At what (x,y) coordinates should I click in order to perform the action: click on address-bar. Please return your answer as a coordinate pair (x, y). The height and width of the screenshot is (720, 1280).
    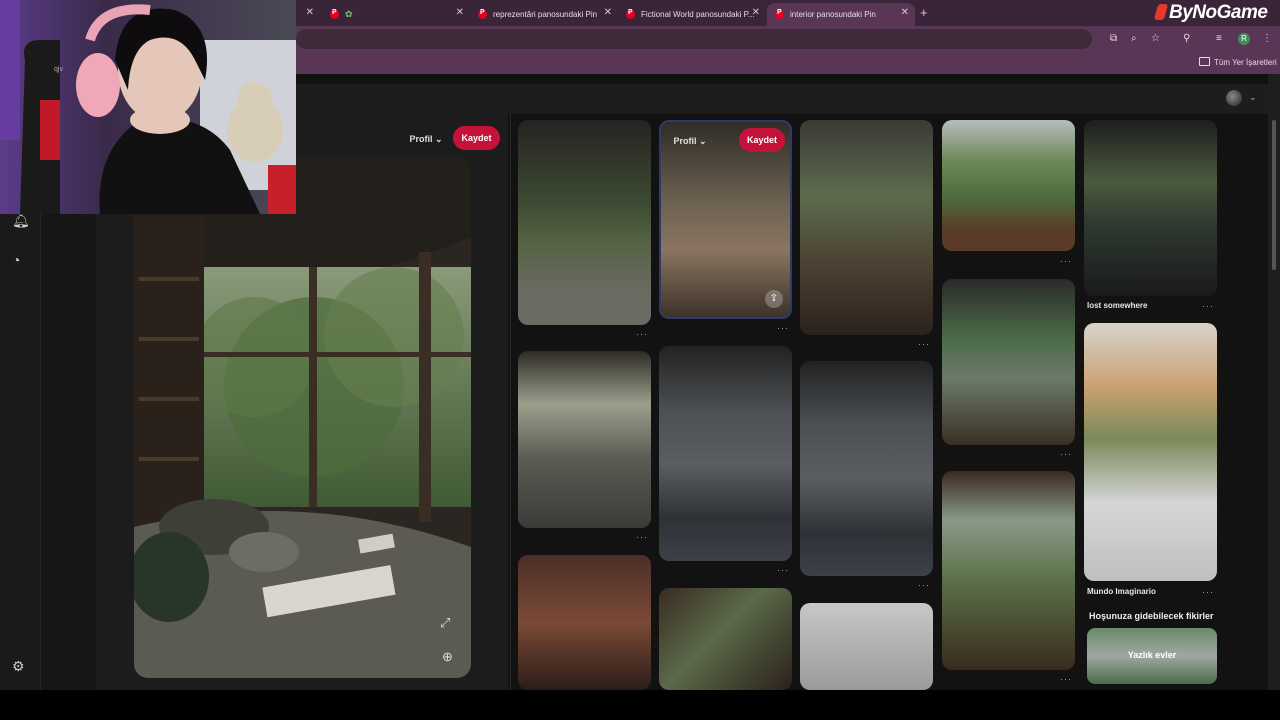
    Looking at the image, I should click on (694, 39).